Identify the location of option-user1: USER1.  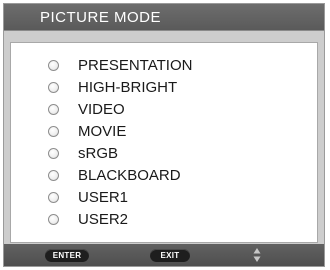
(164, 198).